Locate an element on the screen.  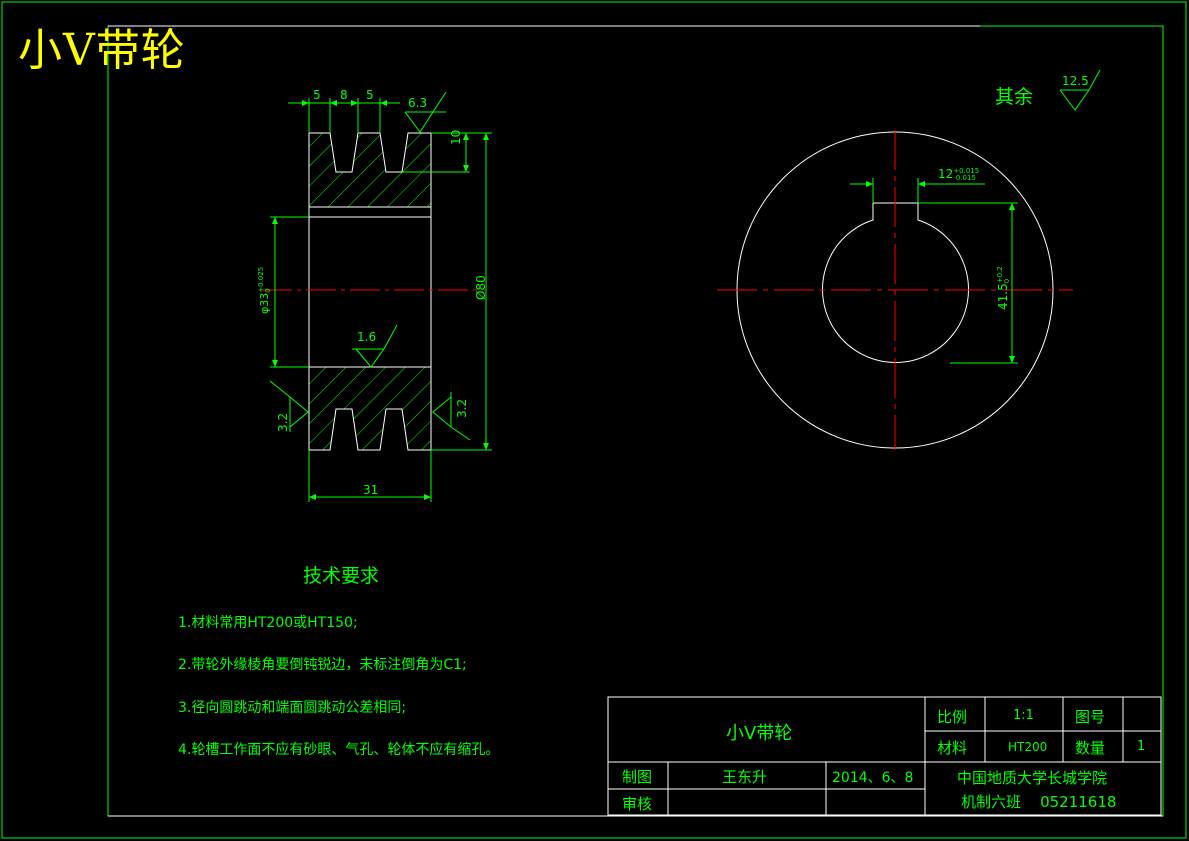
tb-scale-value: 1:1 is located at coordinates (1023, 715).